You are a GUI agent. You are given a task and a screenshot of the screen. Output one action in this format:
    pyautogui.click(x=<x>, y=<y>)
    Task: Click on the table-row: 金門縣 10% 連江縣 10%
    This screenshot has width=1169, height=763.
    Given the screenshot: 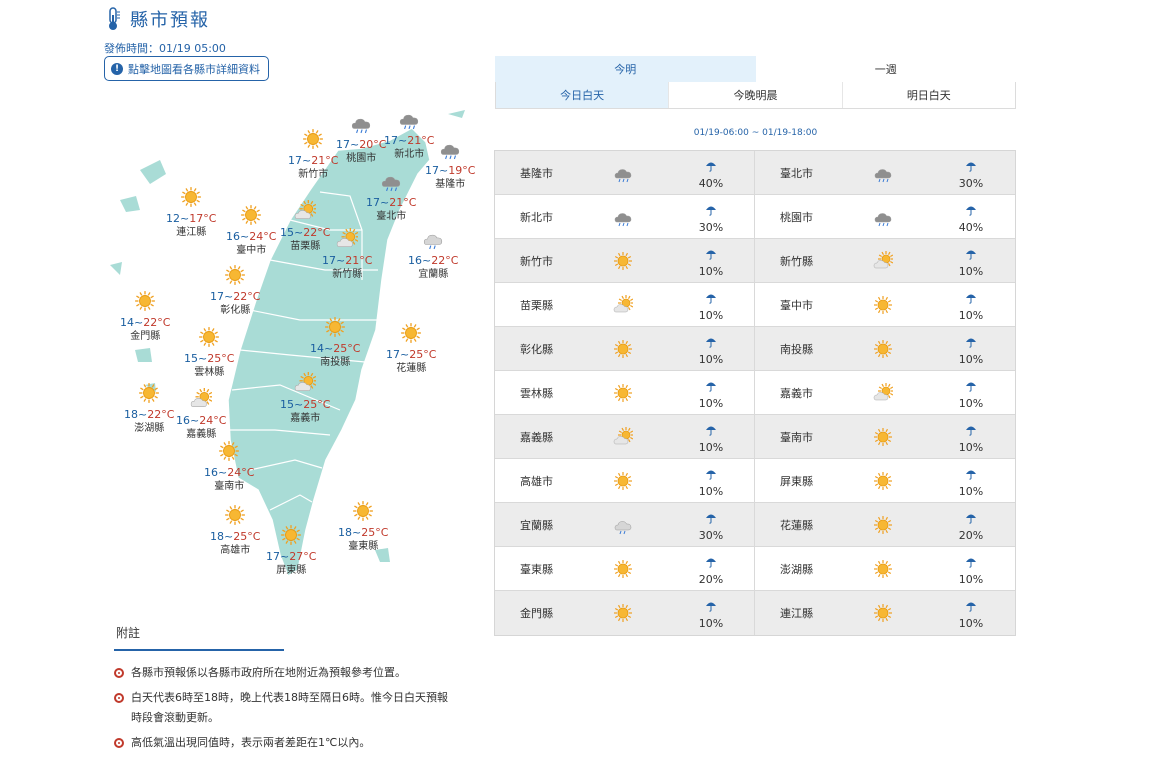 What is the action you would take?
    pyautogui.click(x=755, y=613)
    